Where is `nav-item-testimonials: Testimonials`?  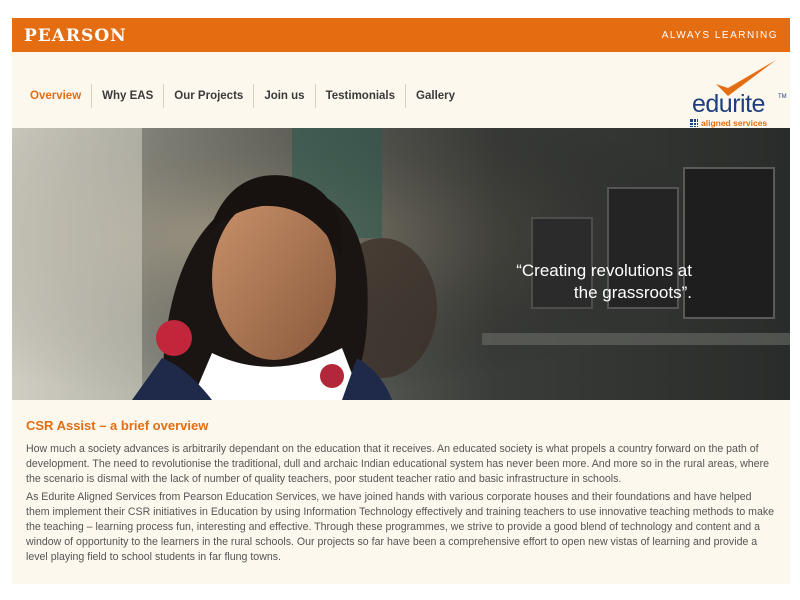 nav-item-testimonials: Testimonials is located at coordinates (361, 96).